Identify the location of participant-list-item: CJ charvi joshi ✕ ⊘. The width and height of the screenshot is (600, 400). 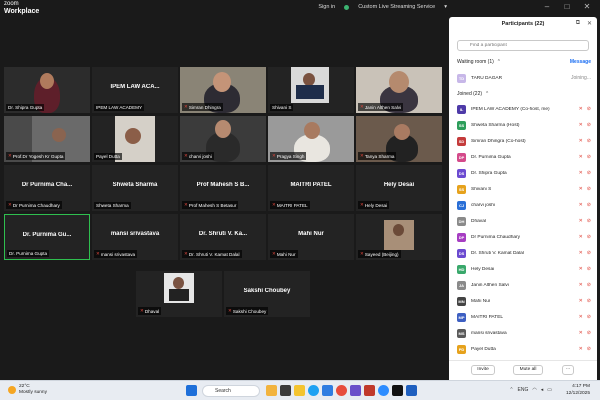
(524, 205).